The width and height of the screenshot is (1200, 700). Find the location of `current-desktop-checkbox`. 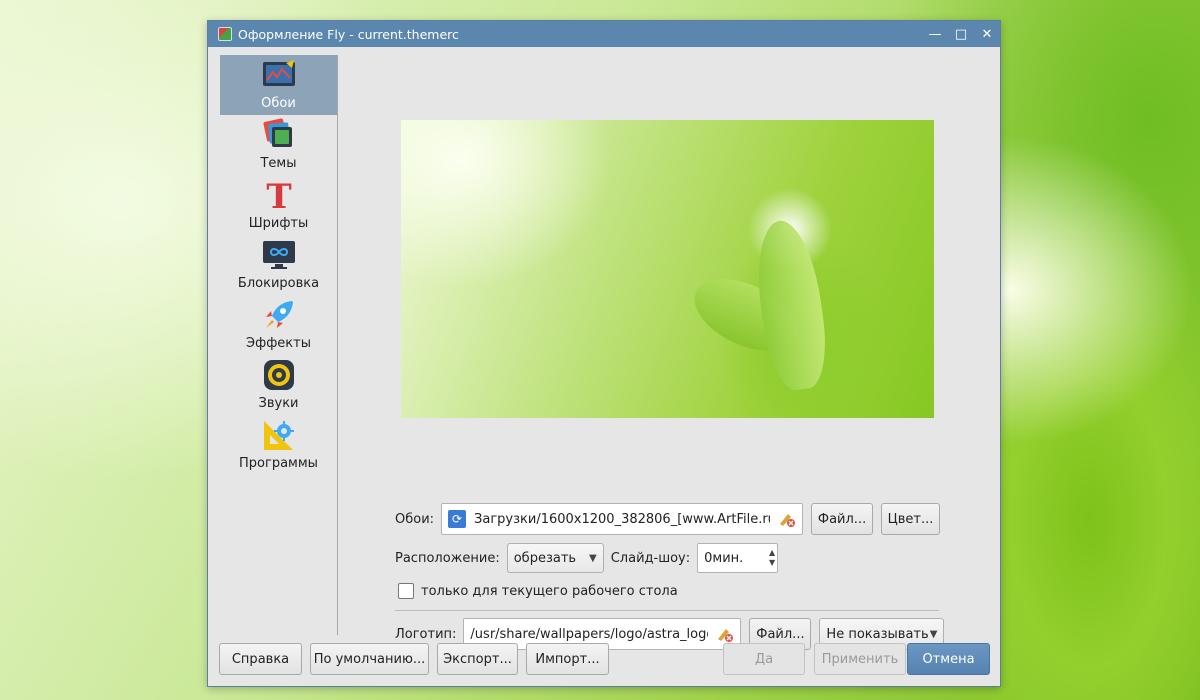

current-desktop-checkbox is located at coordinates (406, 591).